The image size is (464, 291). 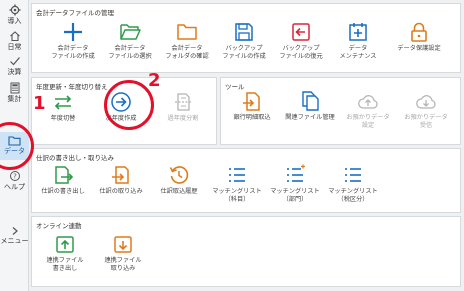 I want to click on tool-label: 銀行明細取込, so click(x=252, y=117).